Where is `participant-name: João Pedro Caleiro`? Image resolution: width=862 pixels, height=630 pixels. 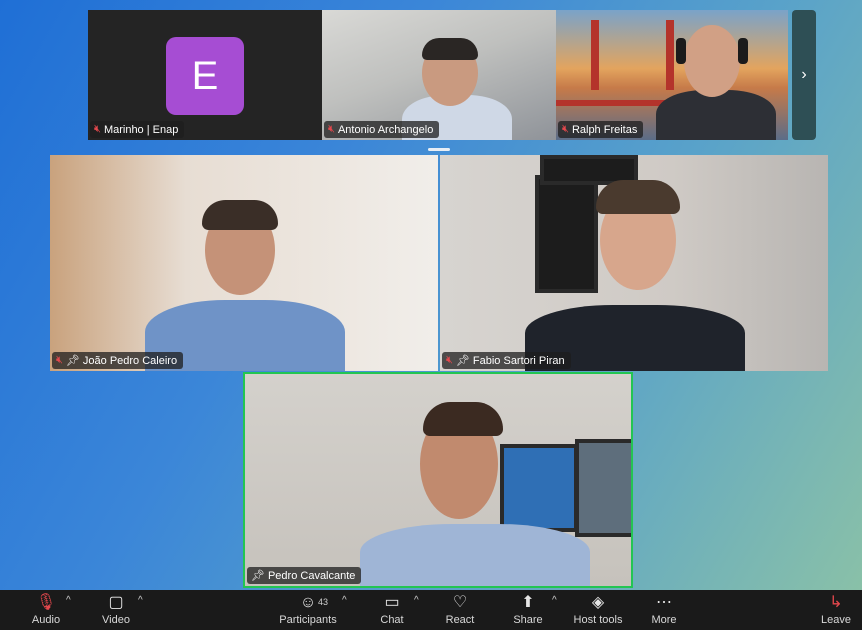 participant-name: João Pedro Caleiro is located at coordinates (130, 360).